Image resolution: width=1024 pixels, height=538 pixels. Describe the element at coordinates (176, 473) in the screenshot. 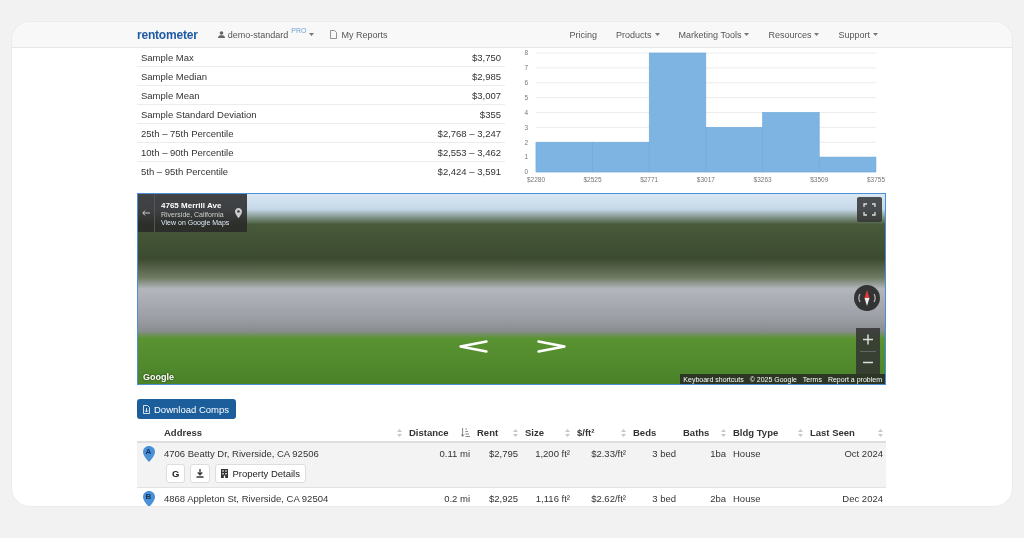

I see `google-button: G` at that location.